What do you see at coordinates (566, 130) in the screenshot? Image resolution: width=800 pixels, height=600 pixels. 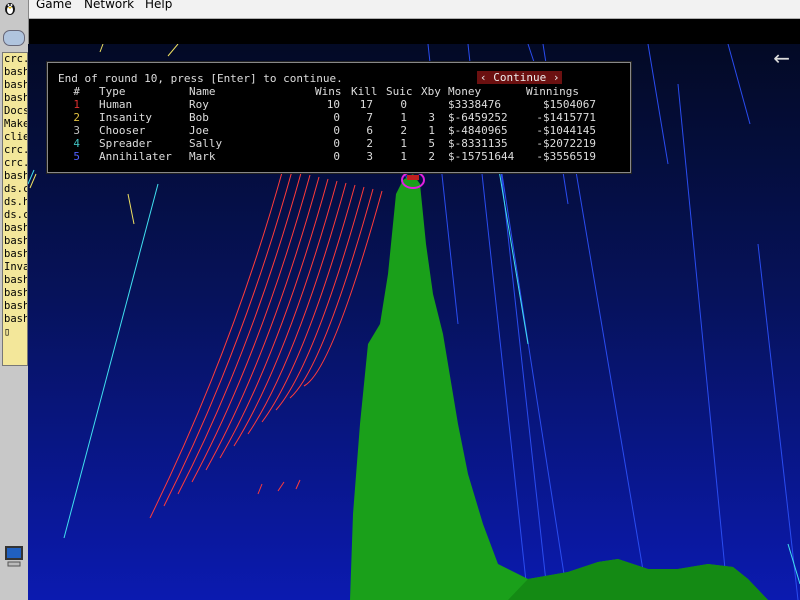 I see `score-winnings-cell: -$1044145` at bounding box center [566, 130].